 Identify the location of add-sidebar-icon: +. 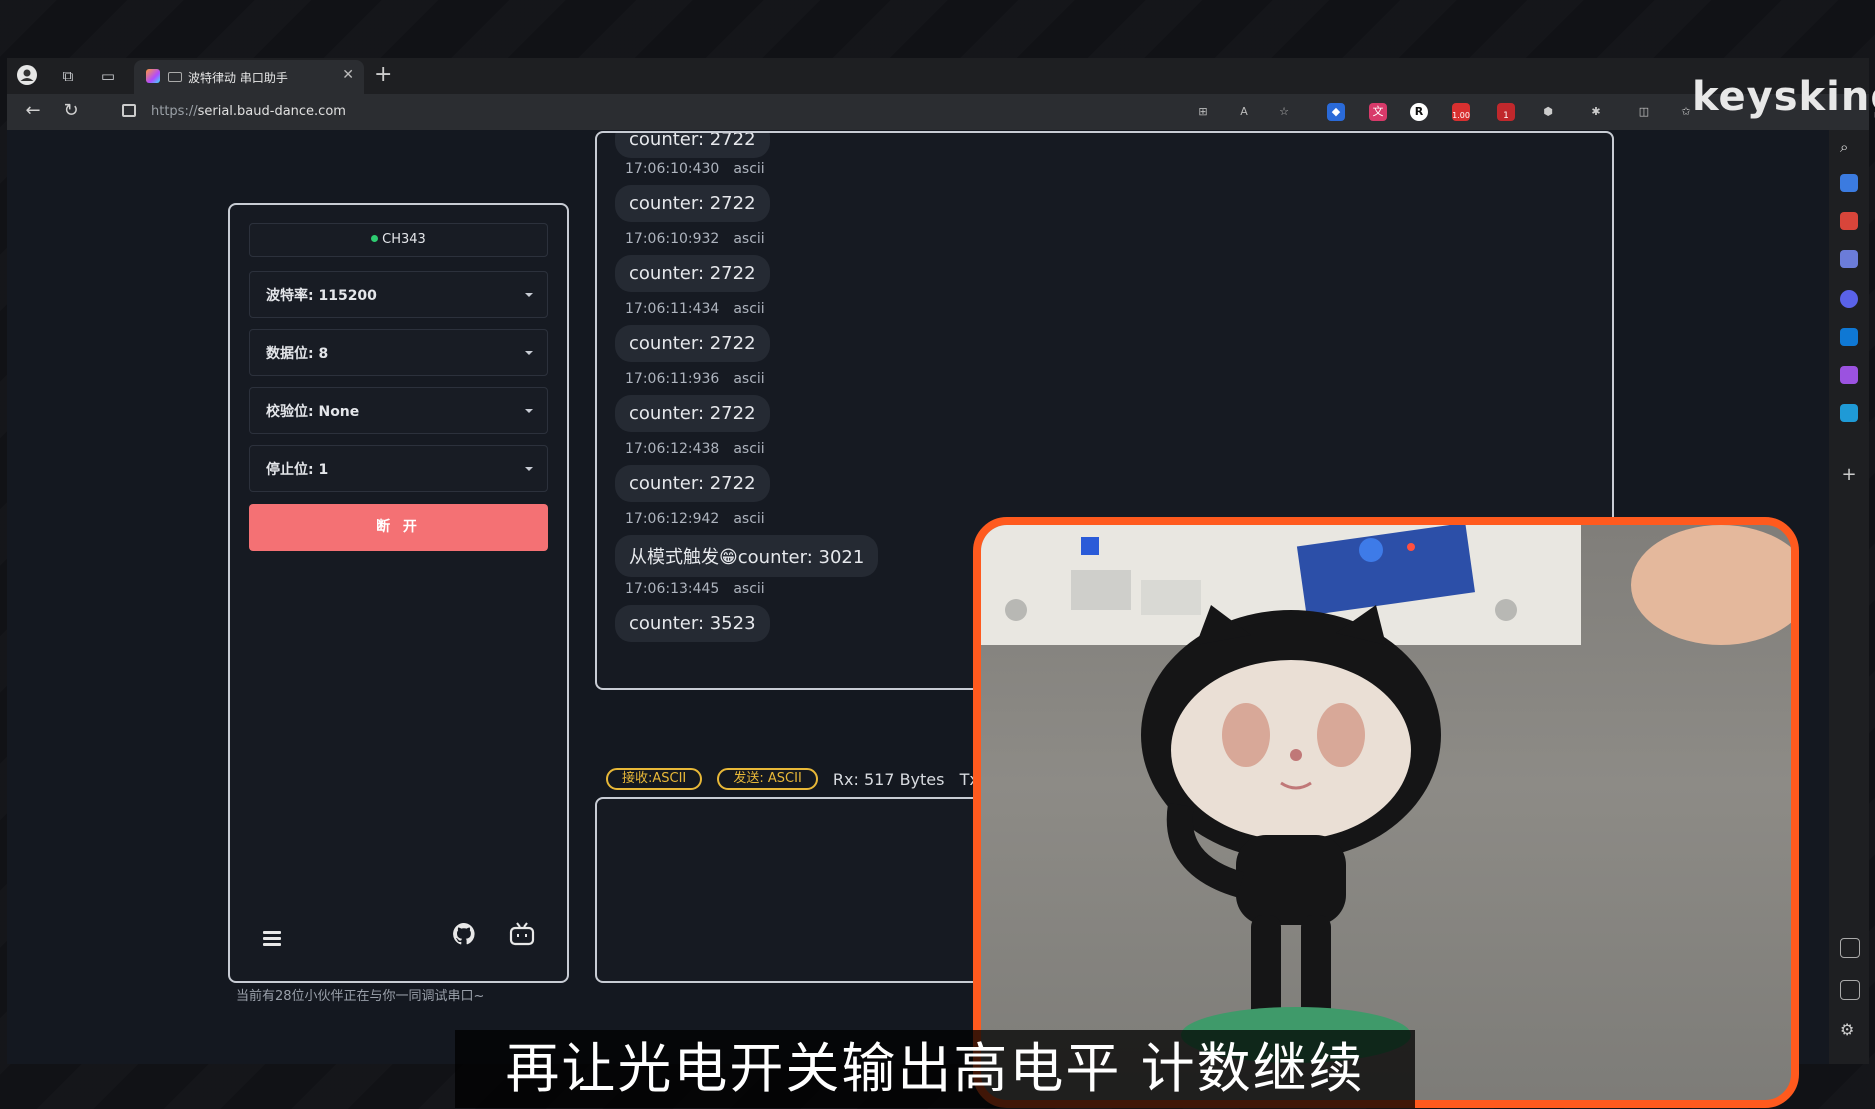
(1849, 475).